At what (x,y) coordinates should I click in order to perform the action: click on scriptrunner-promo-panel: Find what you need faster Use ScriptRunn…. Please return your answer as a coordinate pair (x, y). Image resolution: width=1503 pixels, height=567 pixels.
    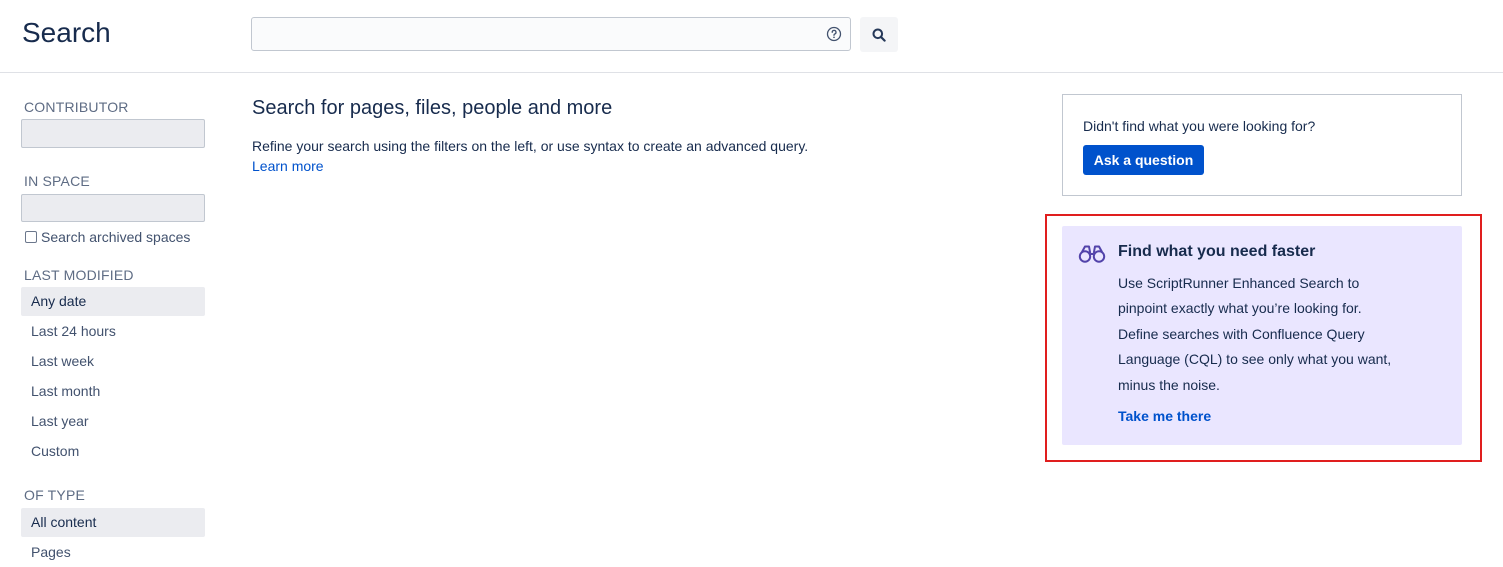
    Looking at the image, I should click on (1262, 335).